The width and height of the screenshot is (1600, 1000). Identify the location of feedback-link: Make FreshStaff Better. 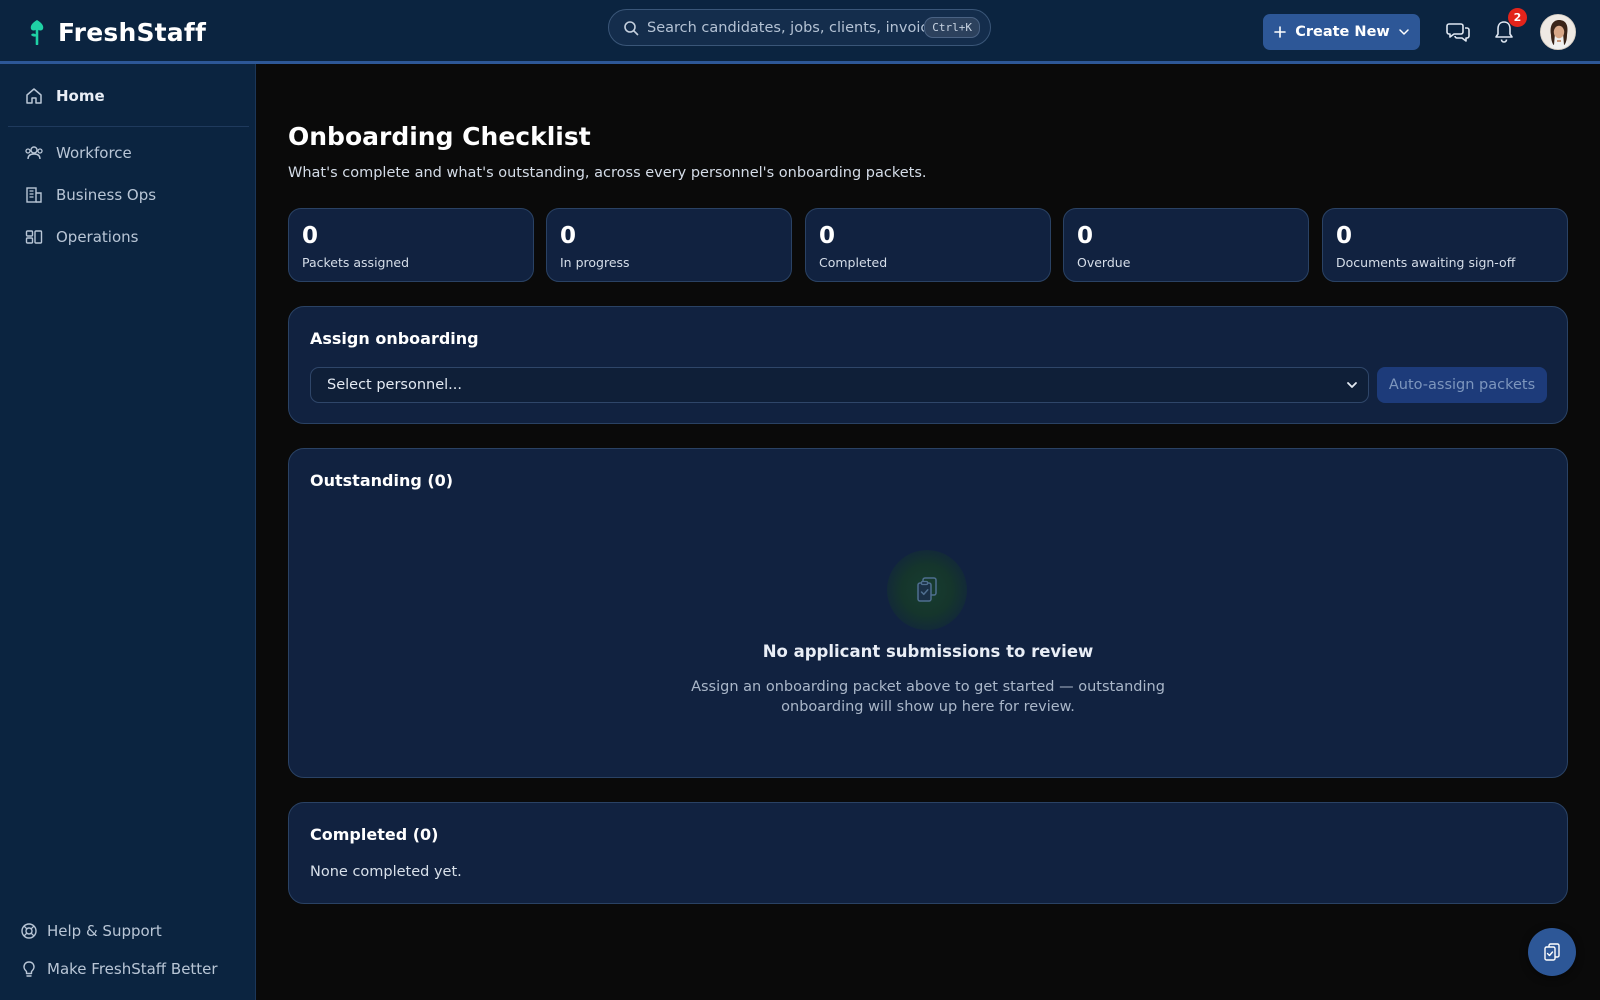
(119, 969).